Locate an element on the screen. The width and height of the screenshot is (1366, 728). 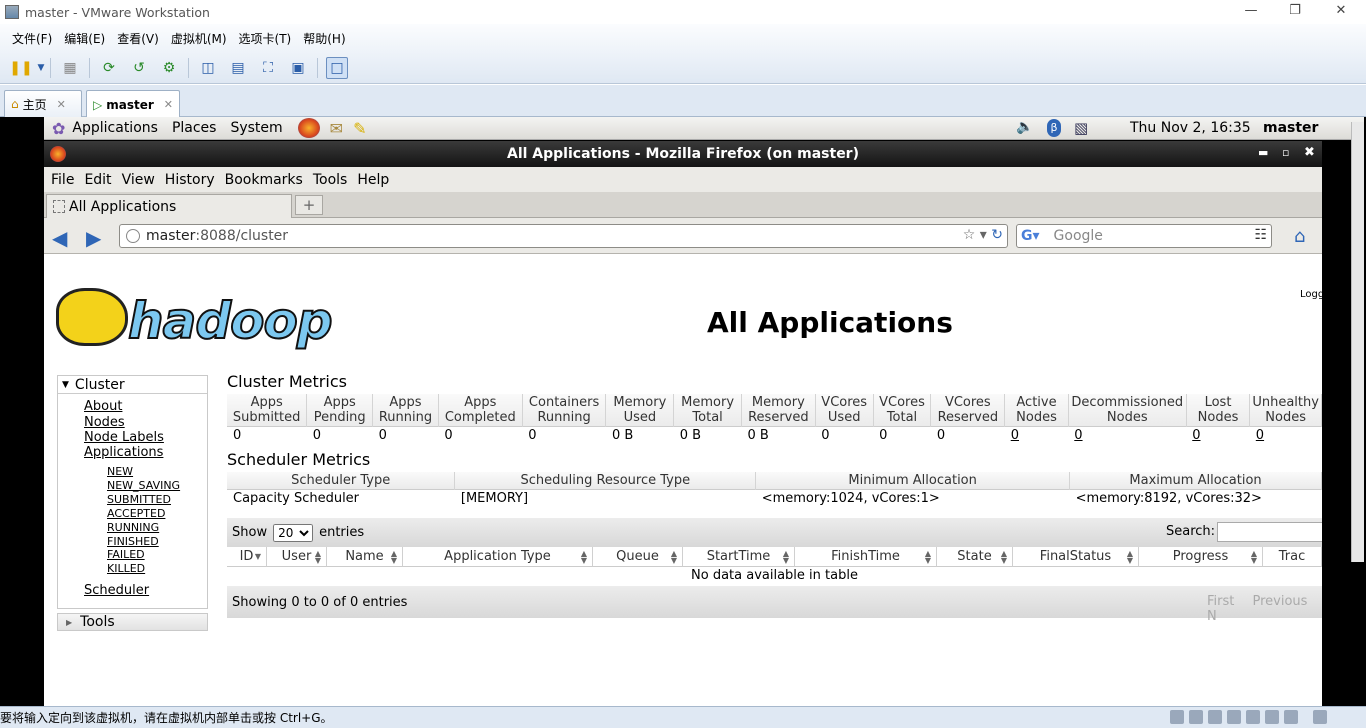
snapshot-icon: ⟳ is located at coordinates (109, 68).